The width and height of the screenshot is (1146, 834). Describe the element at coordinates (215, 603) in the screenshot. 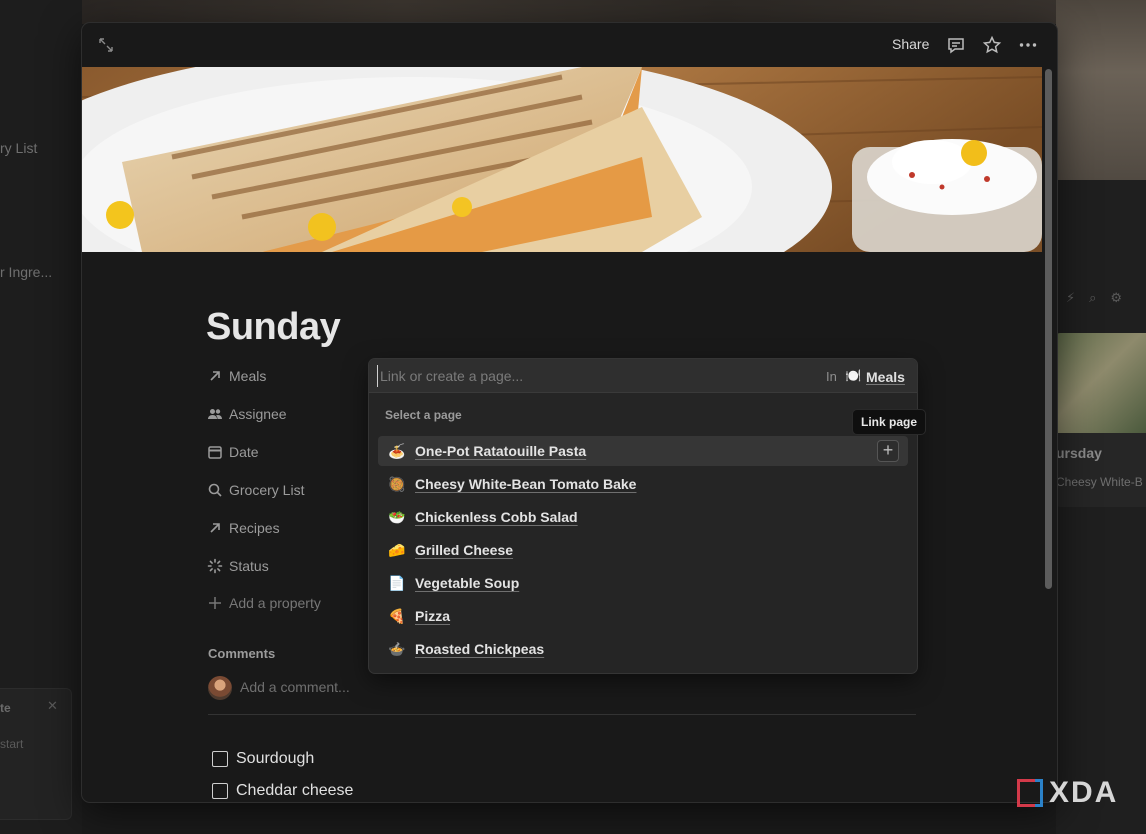

I see `plus-icon` at that location.